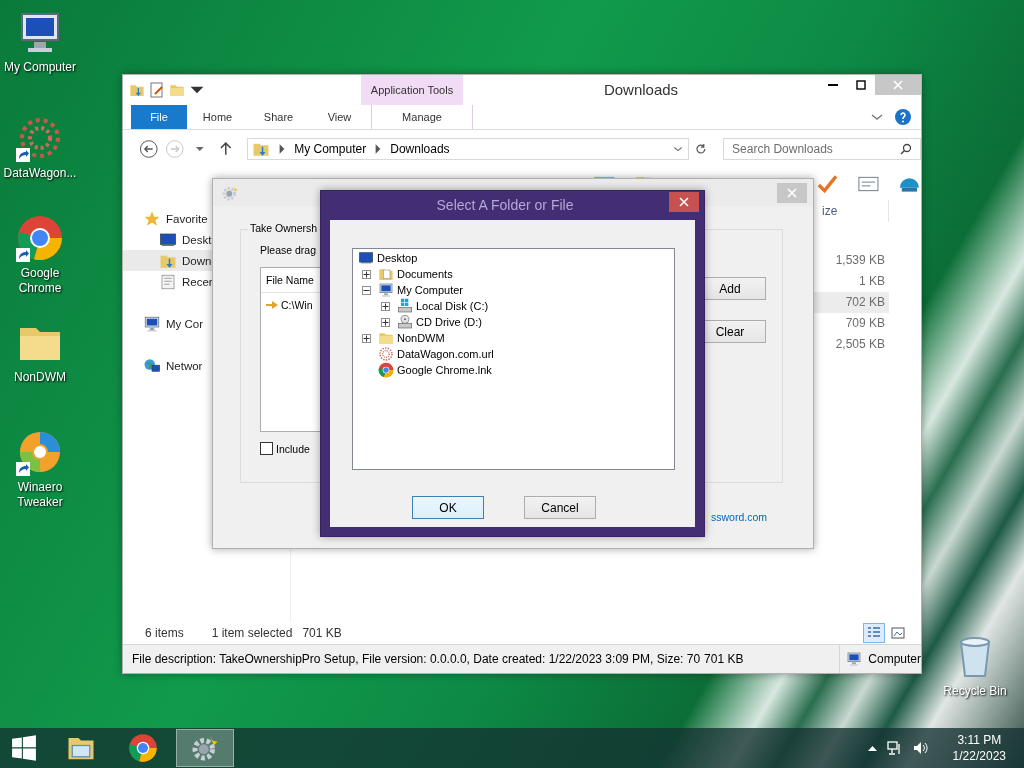 The image size is (1024, 768). Describe the element at coordinates (322, 633) in the screenshot. I see `selection-size: 701 KB` at that location.